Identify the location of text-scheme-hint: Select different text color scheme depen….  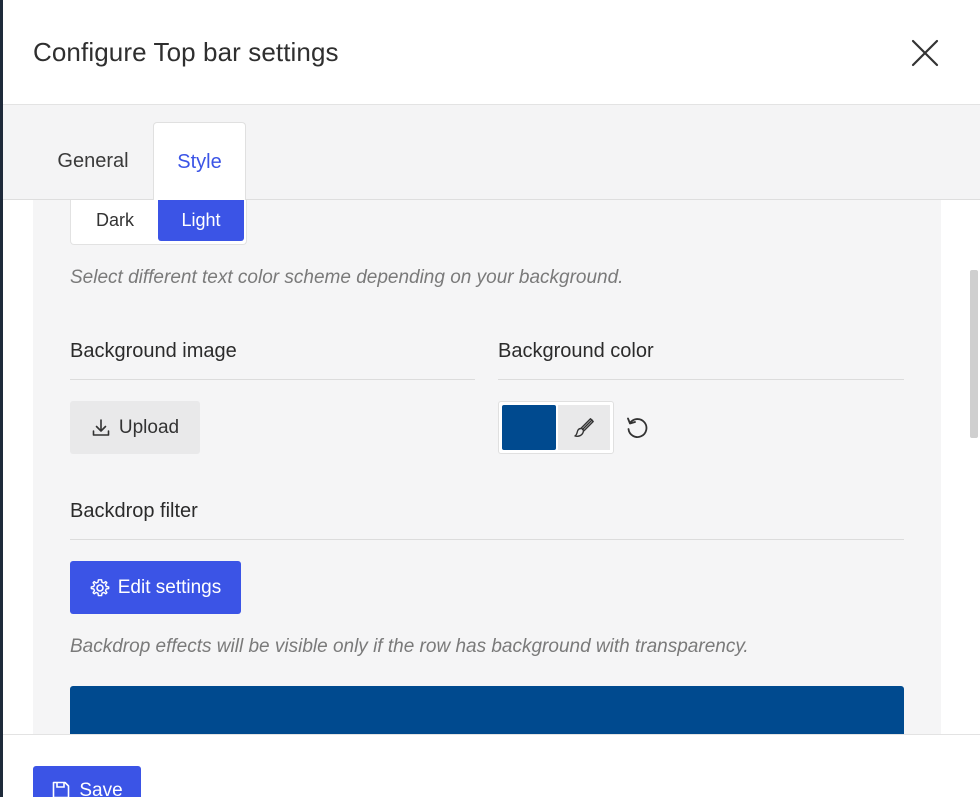
(347, 277).